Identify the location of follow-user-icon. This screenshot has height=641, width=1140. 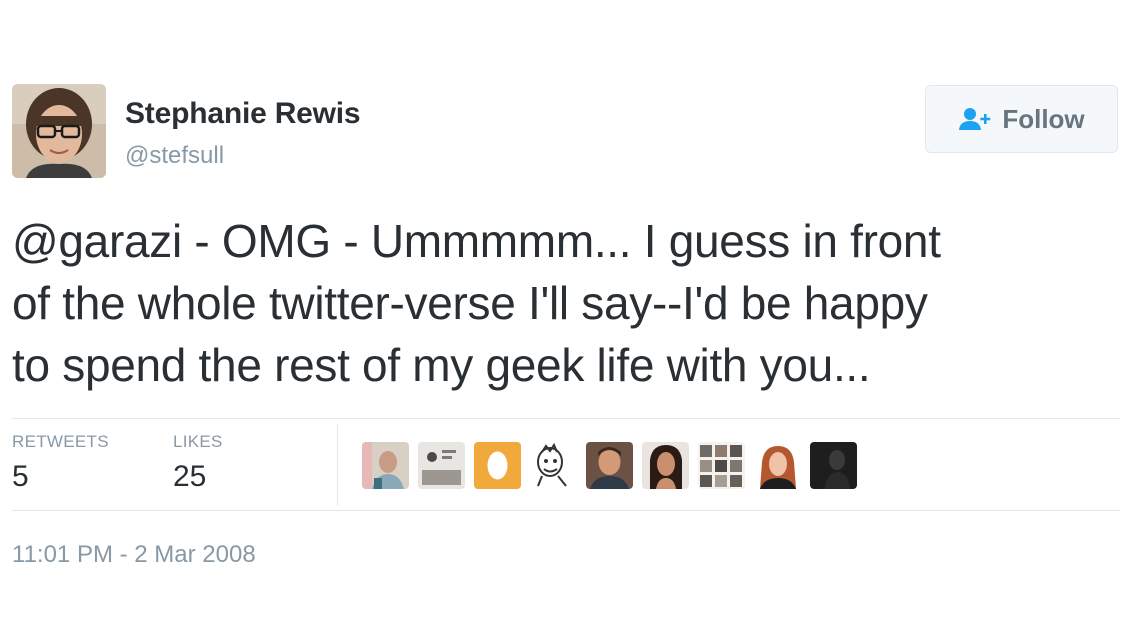
(975, 119).